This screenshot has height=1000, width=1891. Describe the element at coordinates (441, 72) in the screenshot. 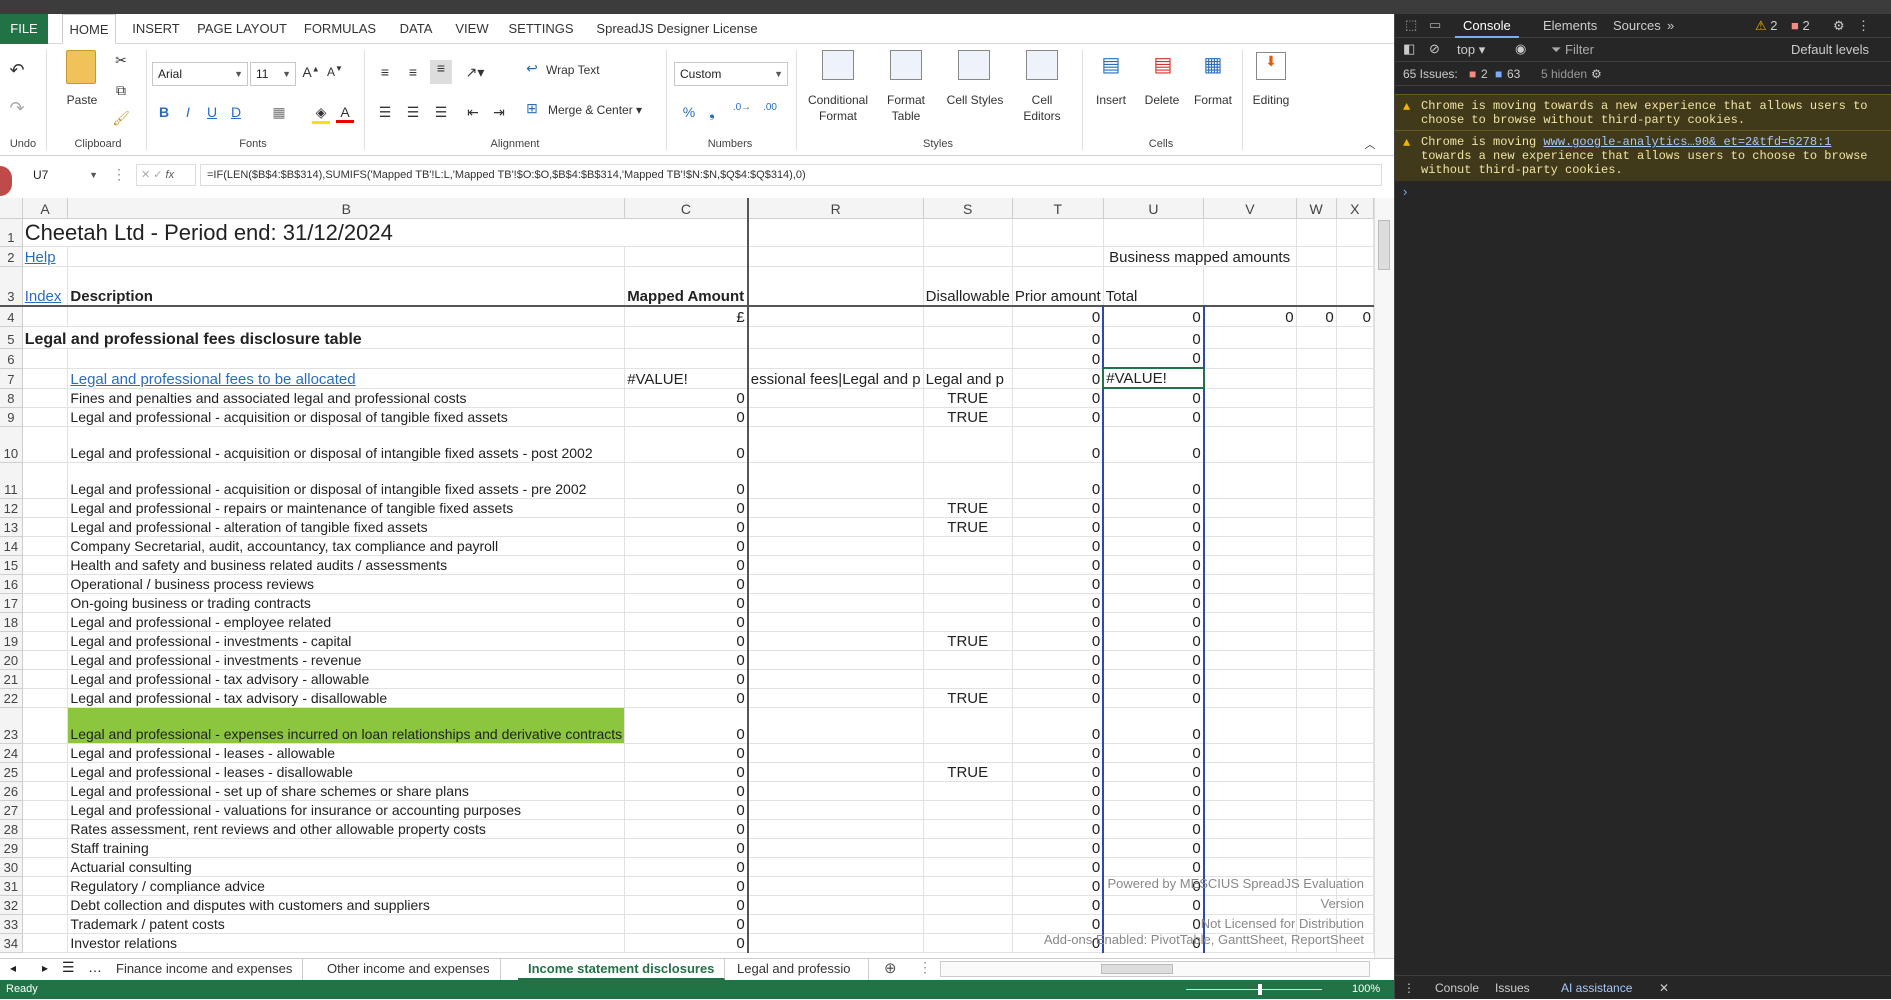

I see `align-bottom-icon: ≡` at that location.